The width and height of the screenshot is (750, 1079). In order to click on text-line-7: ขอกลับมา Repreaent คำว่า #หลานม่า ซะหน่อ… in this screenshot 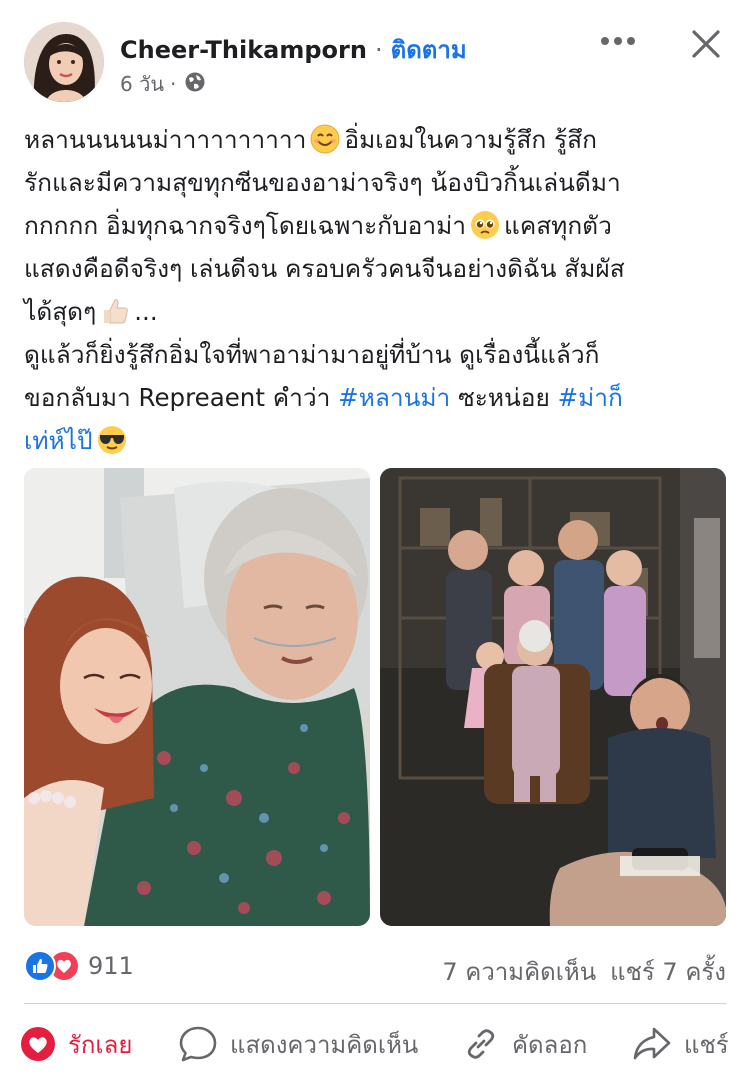, I will do `click(377, 397)`.